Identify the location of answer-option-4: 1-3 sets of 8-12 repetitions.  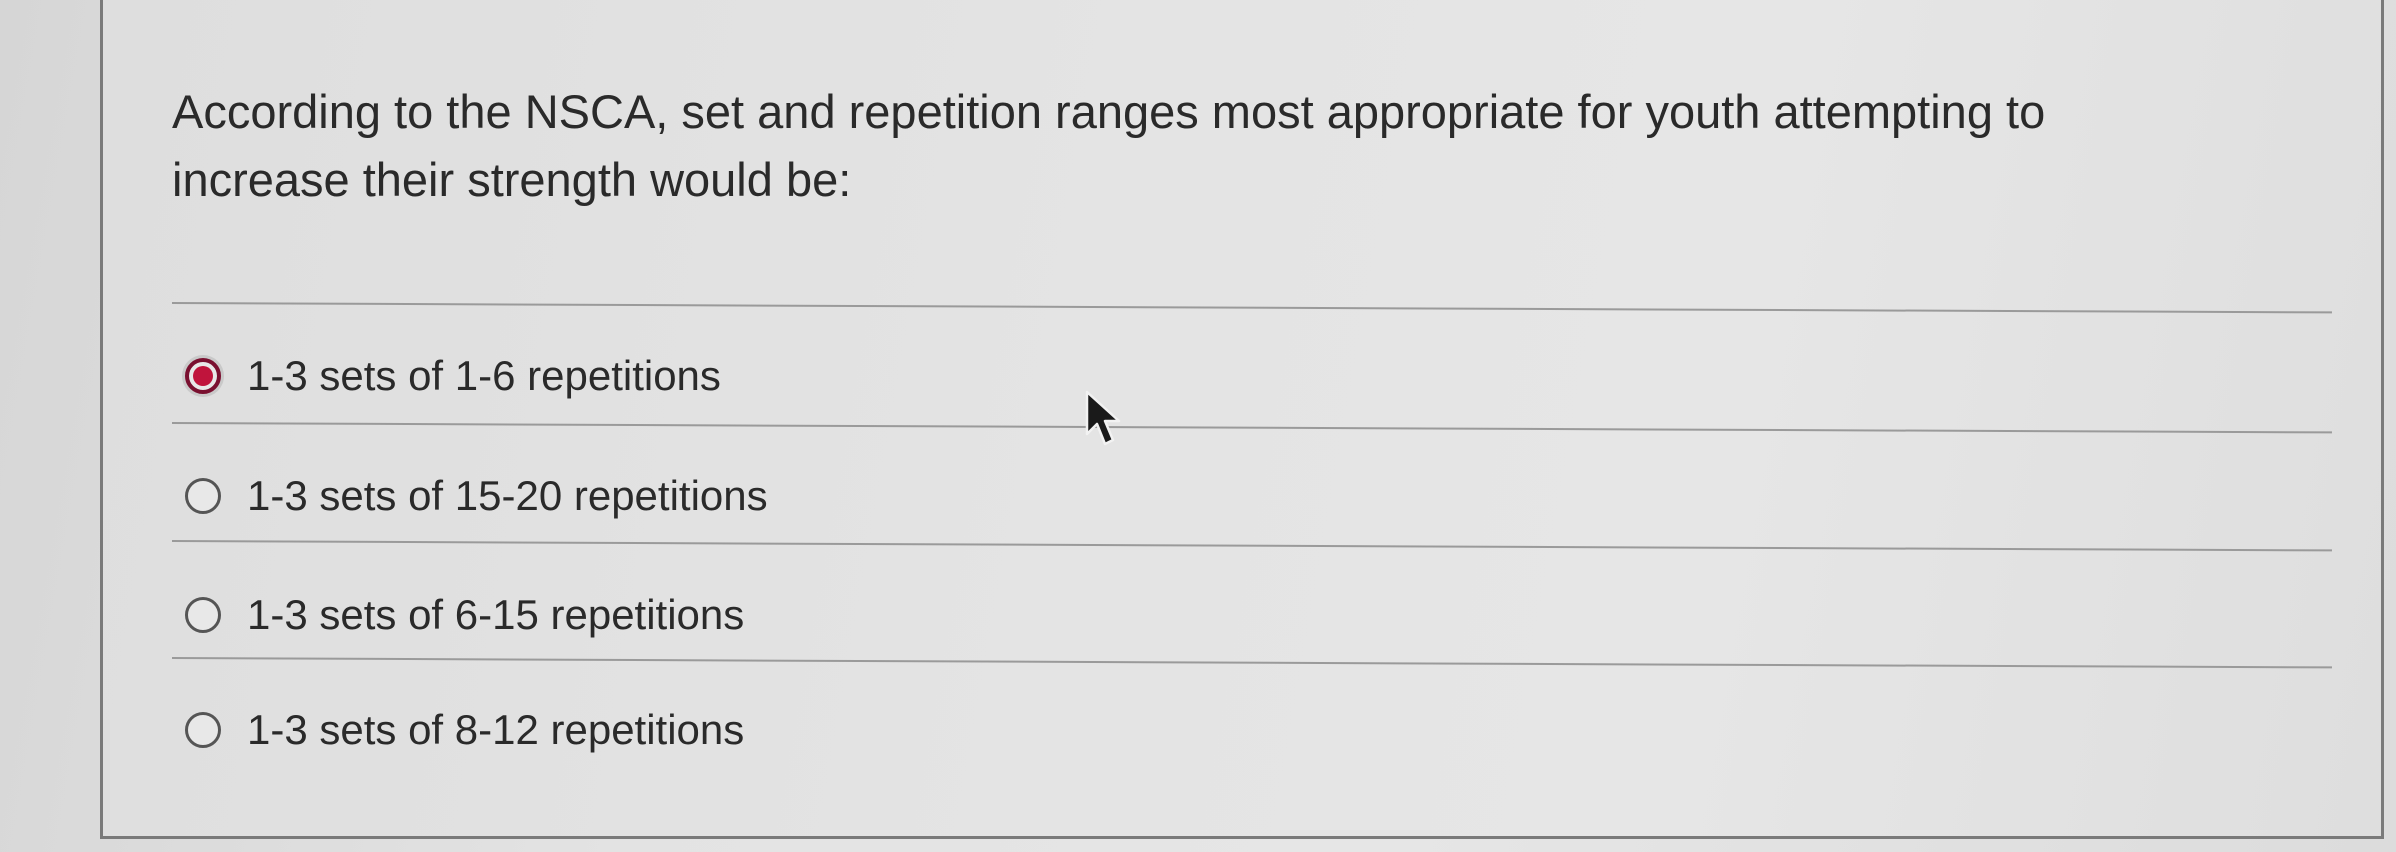
(464, 730).